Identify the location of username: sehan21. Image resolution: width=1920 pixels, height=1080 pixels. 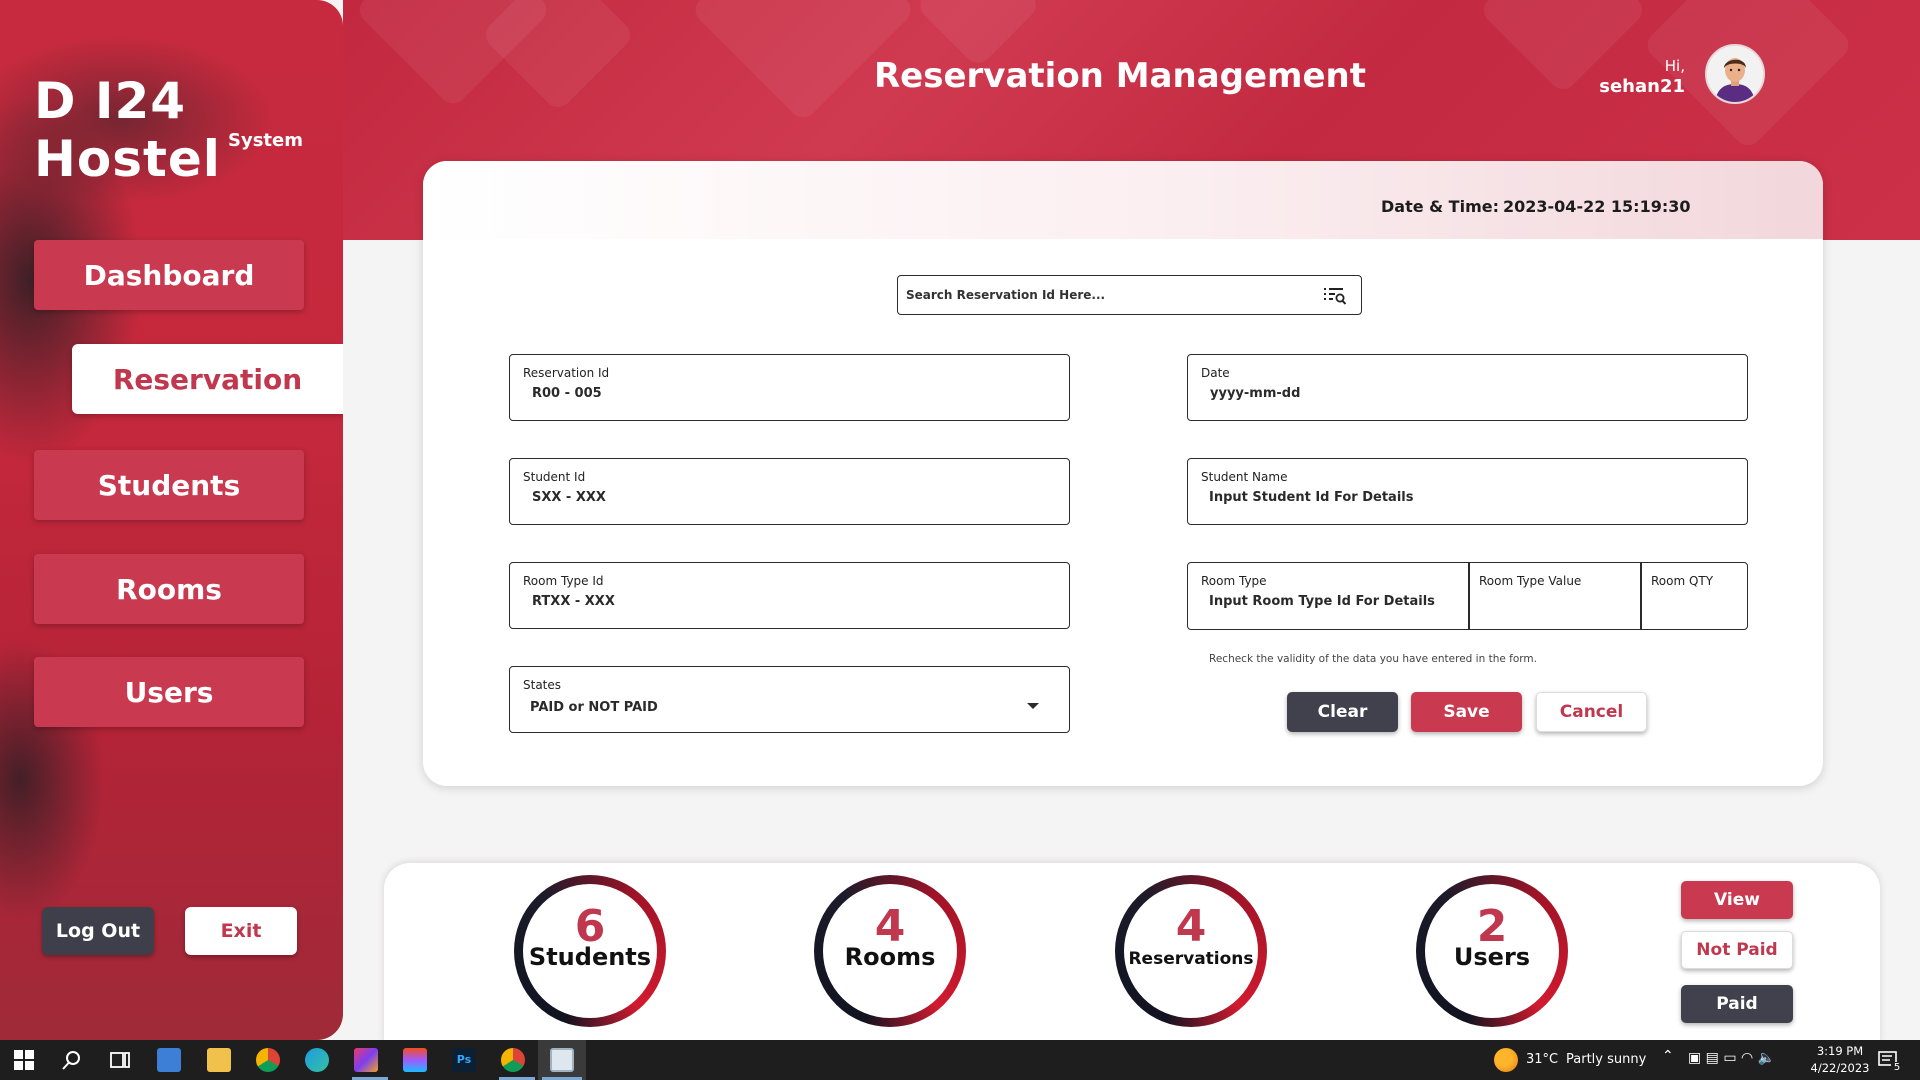
(1642, 86).